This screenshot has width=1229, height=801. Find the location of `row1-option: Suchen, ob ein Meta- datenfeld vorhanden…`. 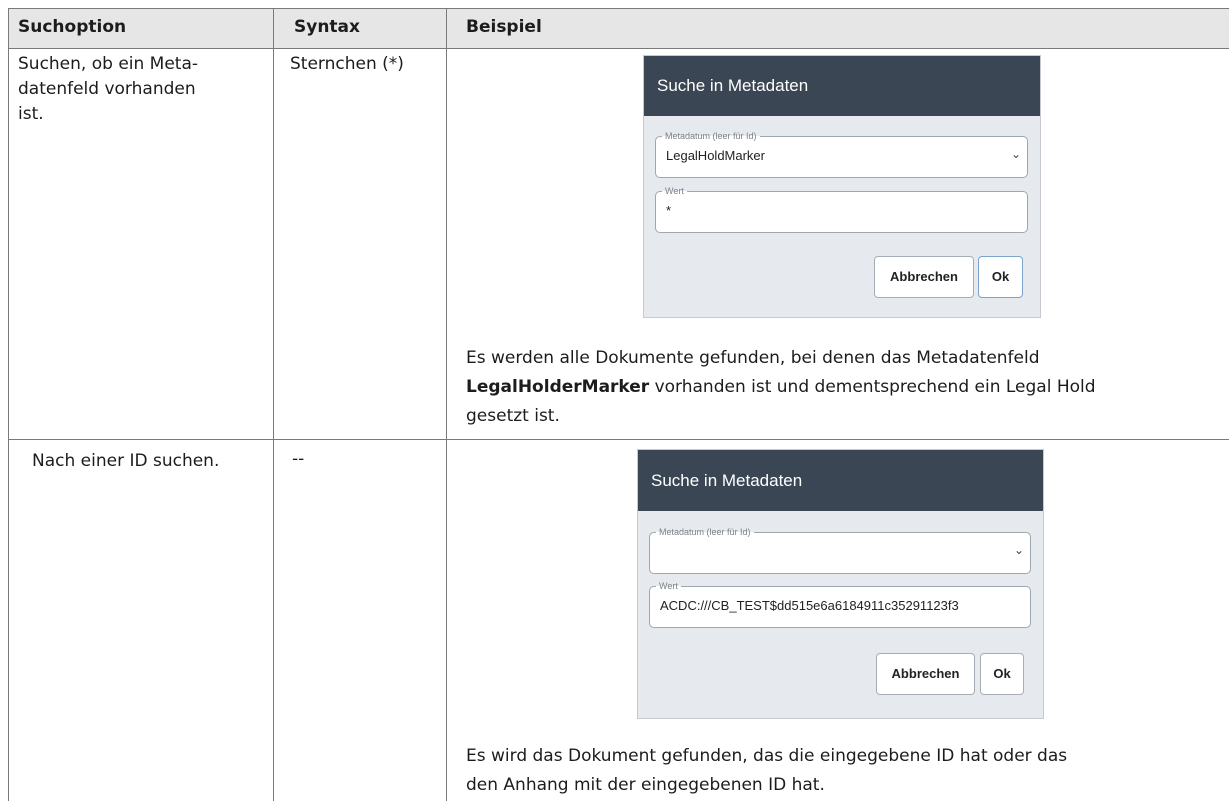

row1-option: Suchen, ob ein Meta- datenfeld vorhanden… is located at coordinates (108, 89).